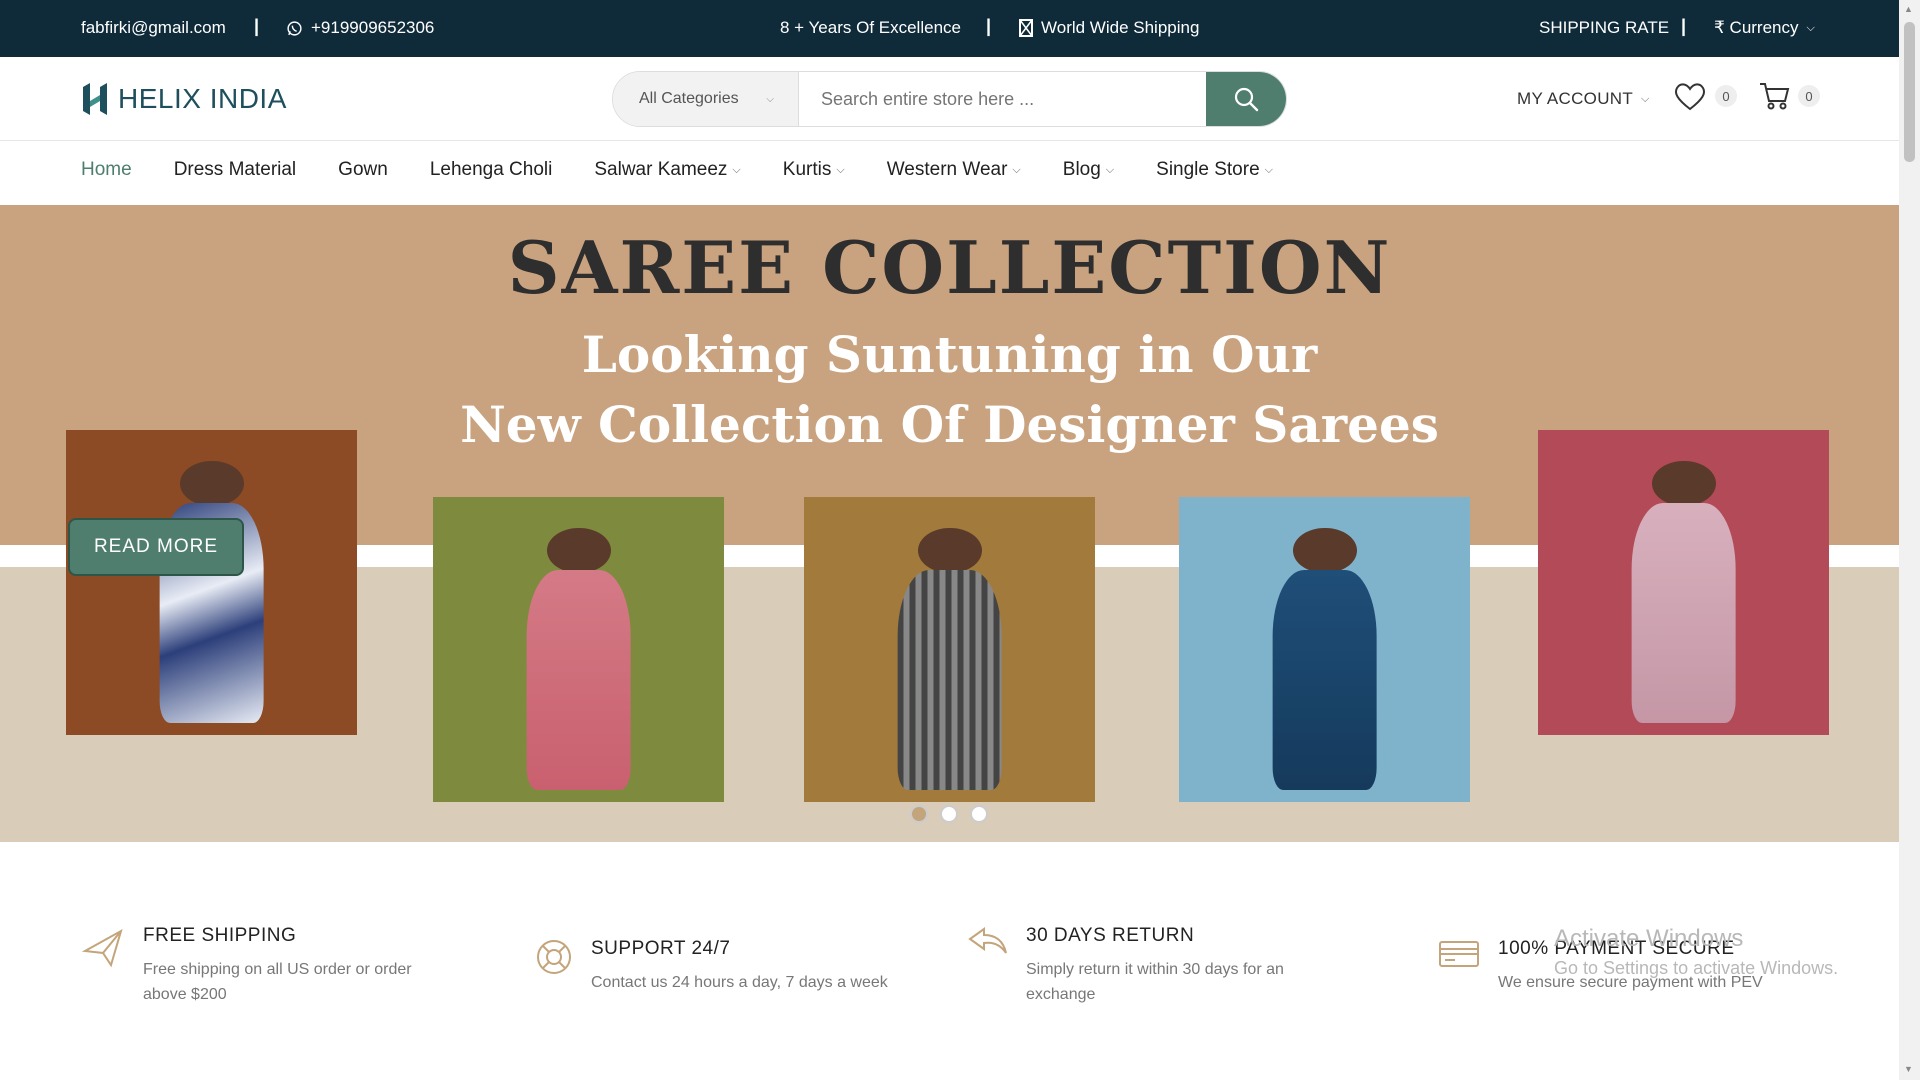 The image size is (1920, 1080). I want to click on nav-label: Gown, so click(363, 169).